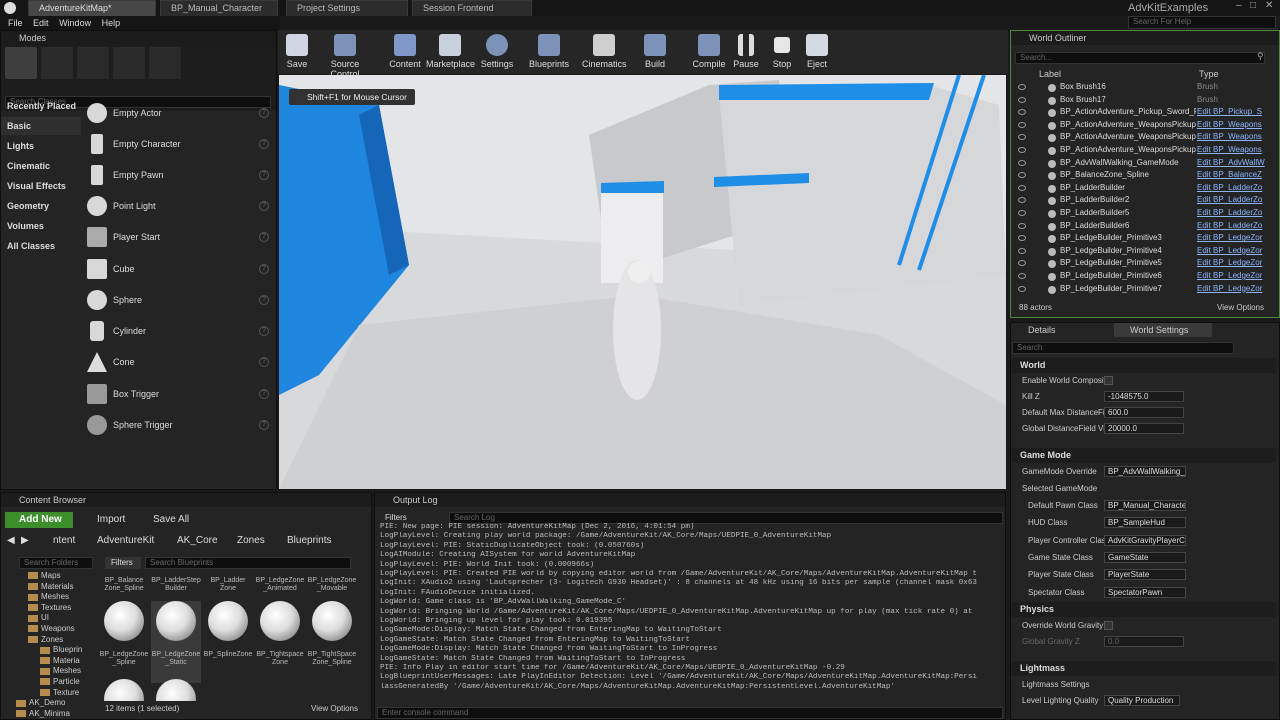 The width and height of the screenshot is (1280, 720). I want to click on save-button: Save, so click(297, 52).